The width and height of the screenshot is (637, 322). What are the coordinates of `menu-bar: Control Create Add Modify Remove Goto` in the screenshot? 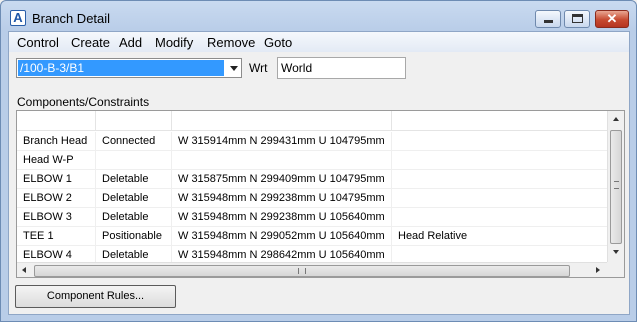 It's located at (319, 42).